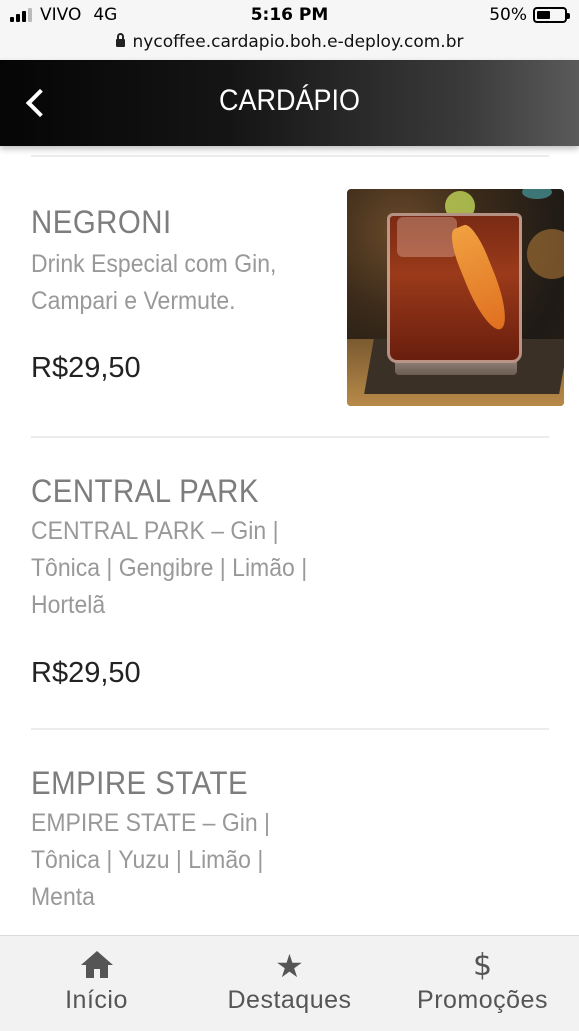  What do you see at coordinates (96, 1000) in the screenshot?
I see `tab-label: Início` at bounding box center [96, 1000].